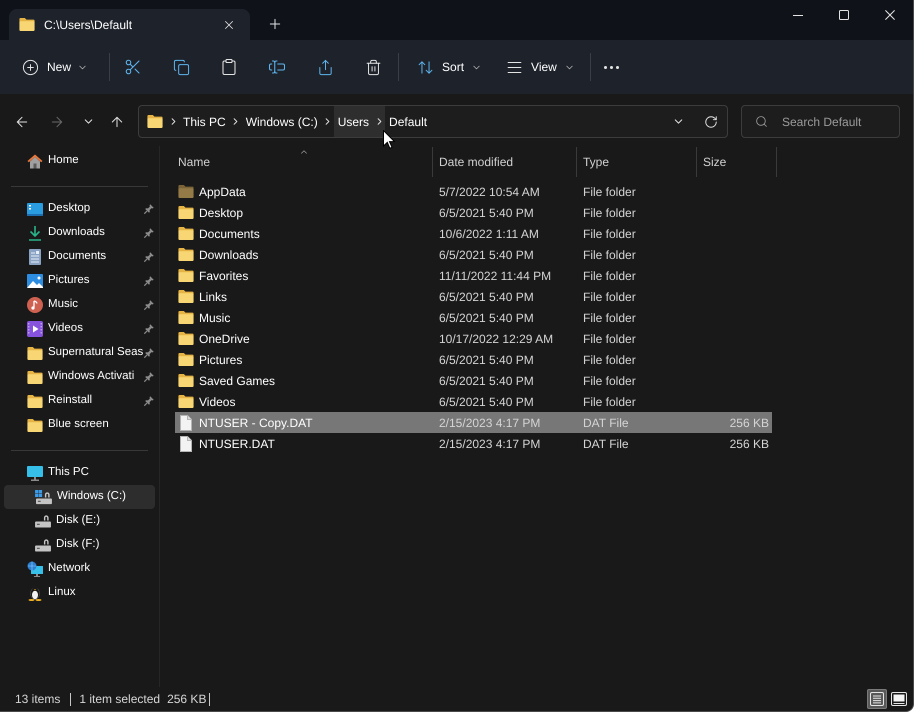 The height and width of the screenshot is (712, 914). I want to click on document-icon, so click(35, 257).